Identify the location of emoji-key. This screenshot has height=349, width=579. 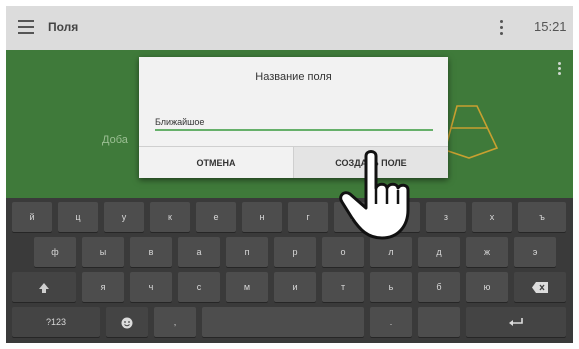
(127, 322).